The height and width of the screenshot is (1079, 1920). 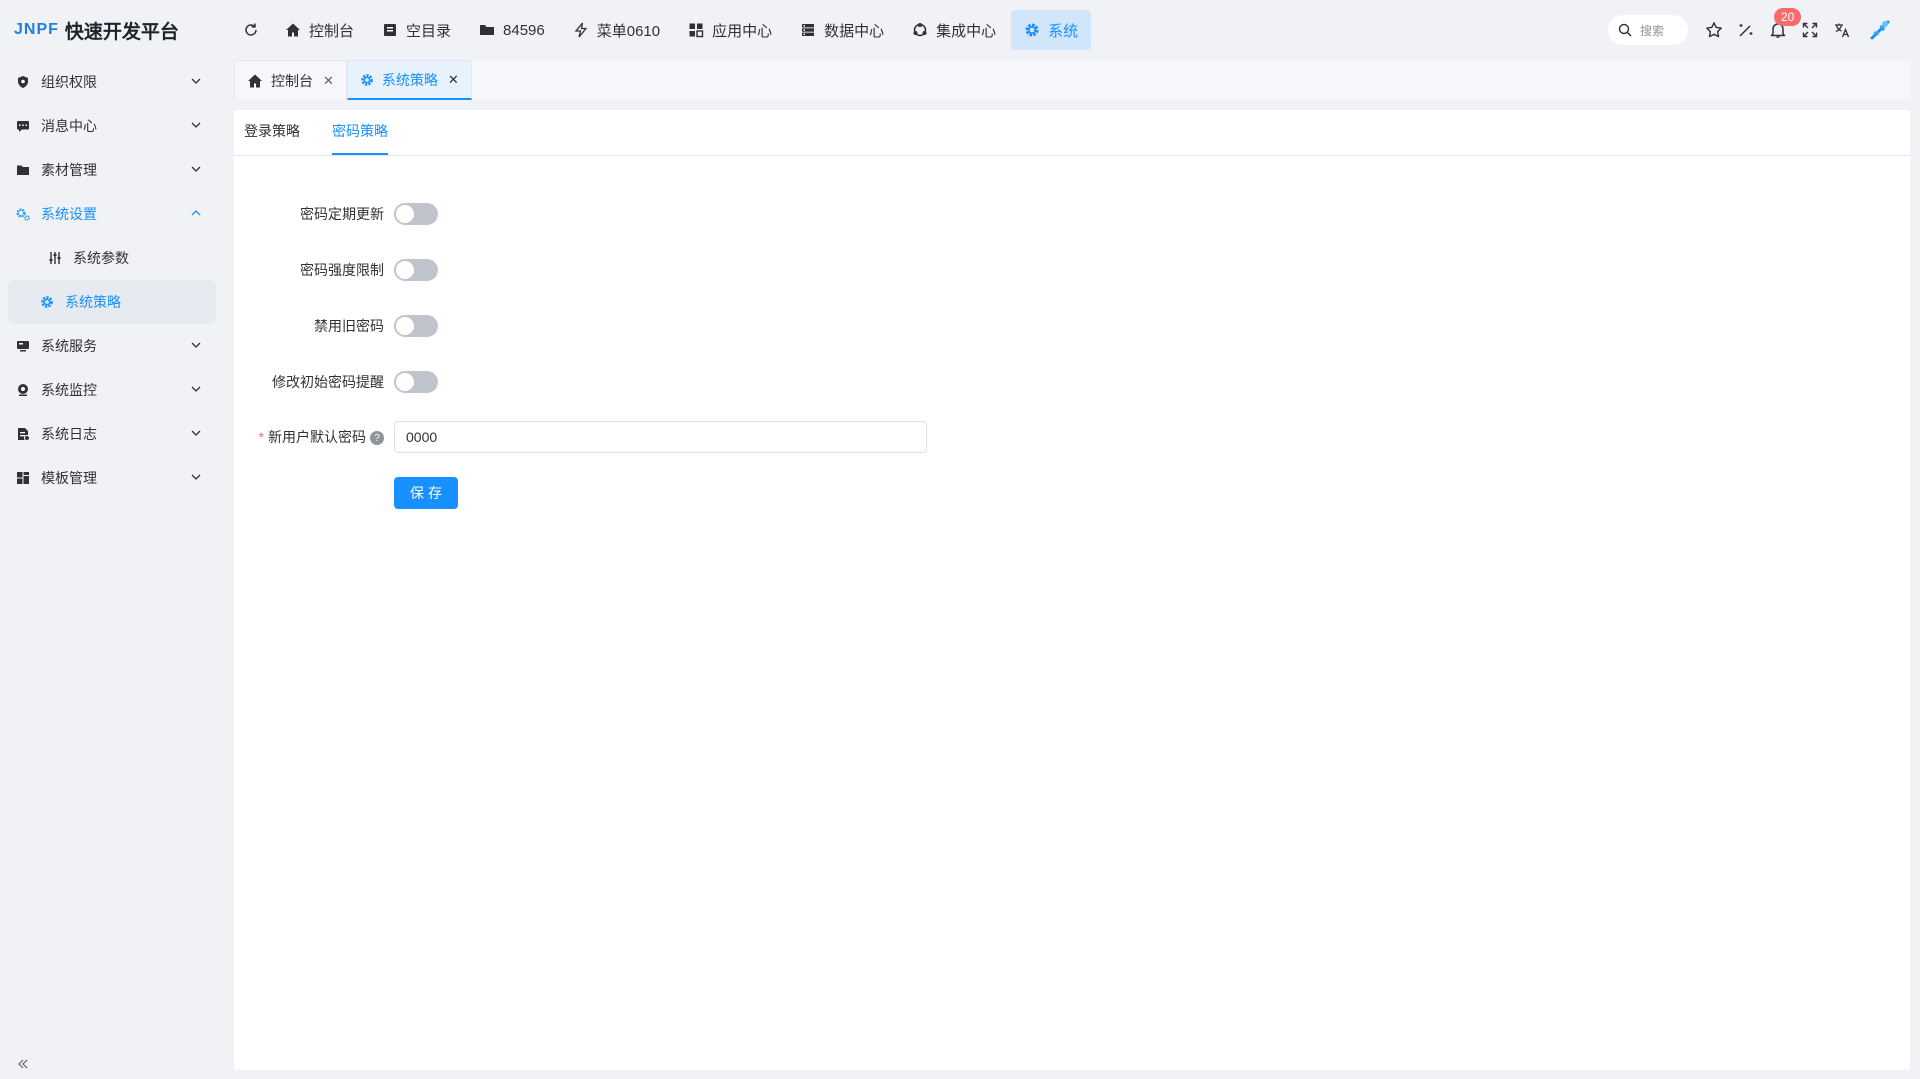 I want to click on nav-item-integration-center: 集成中心, so click(x=954, y=30).